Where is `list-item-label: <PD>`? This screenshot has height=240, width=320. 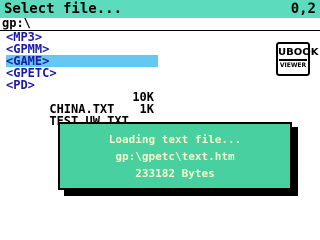
list-item-label: <PD> is located at coordinates (20, 85).